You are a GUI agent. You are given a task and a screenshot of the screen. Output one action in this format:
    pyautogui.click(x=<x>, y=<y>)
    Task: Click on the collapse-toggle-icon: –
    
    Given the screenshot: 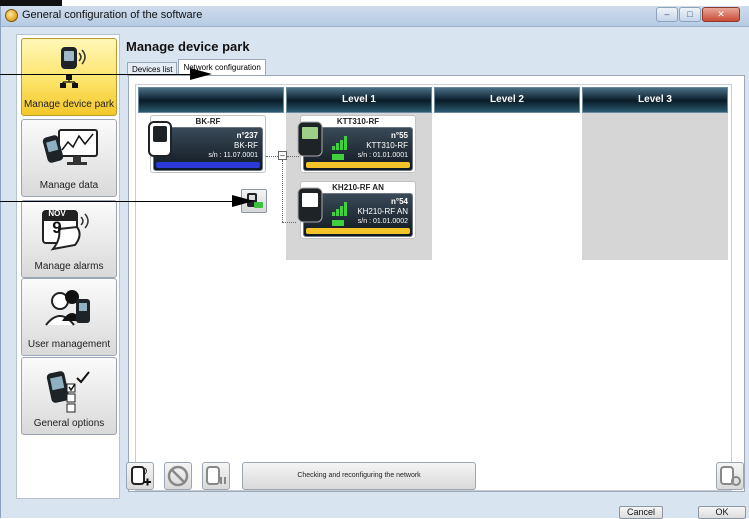 What is the action you would take?
    pyautogui.click(x=282, y=155)
    